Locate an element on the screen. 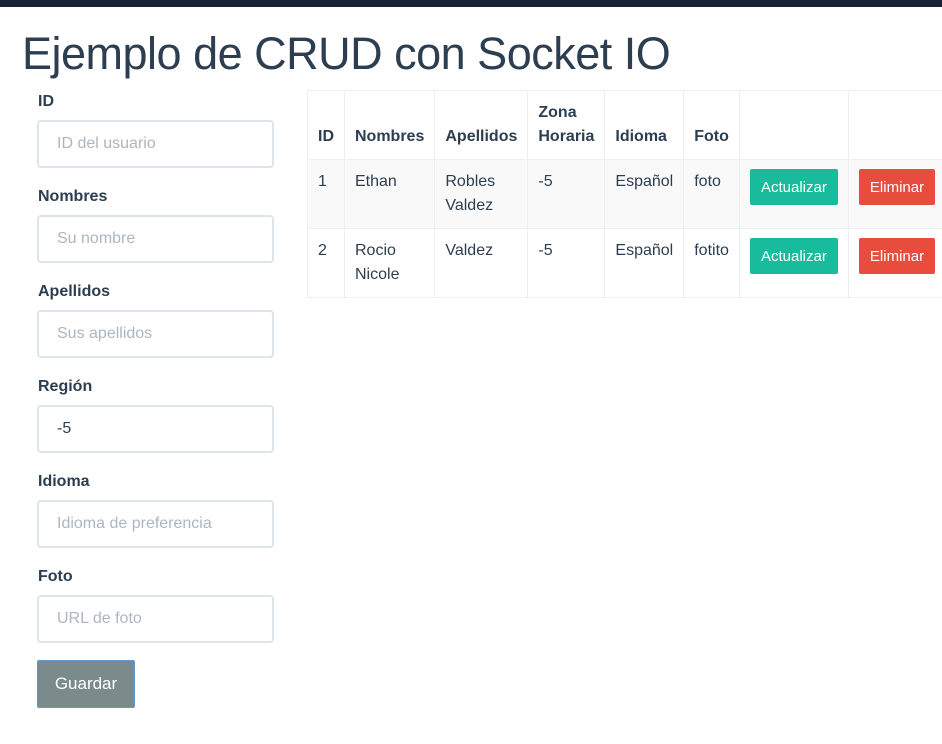  form-group-nombres: Nombres is located at coordinates (155, 232).